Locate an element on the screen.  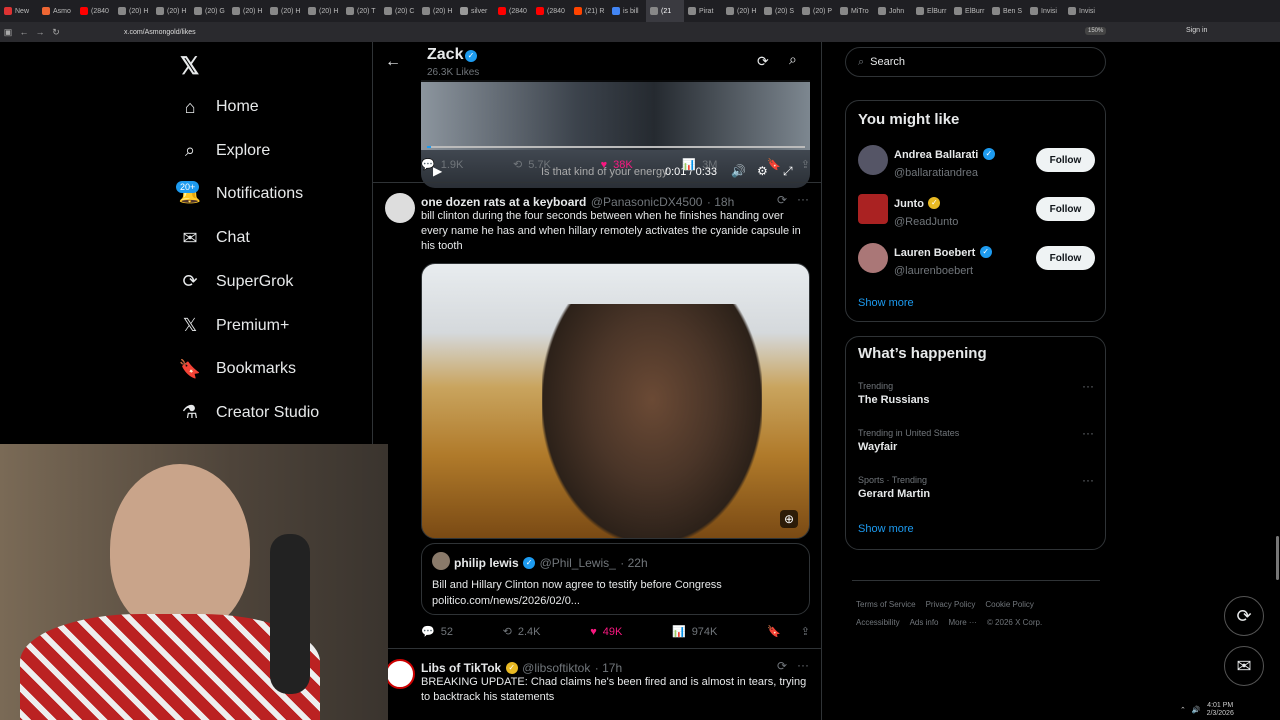
zoom-level: 150% is located at coordinates (1096, 31).